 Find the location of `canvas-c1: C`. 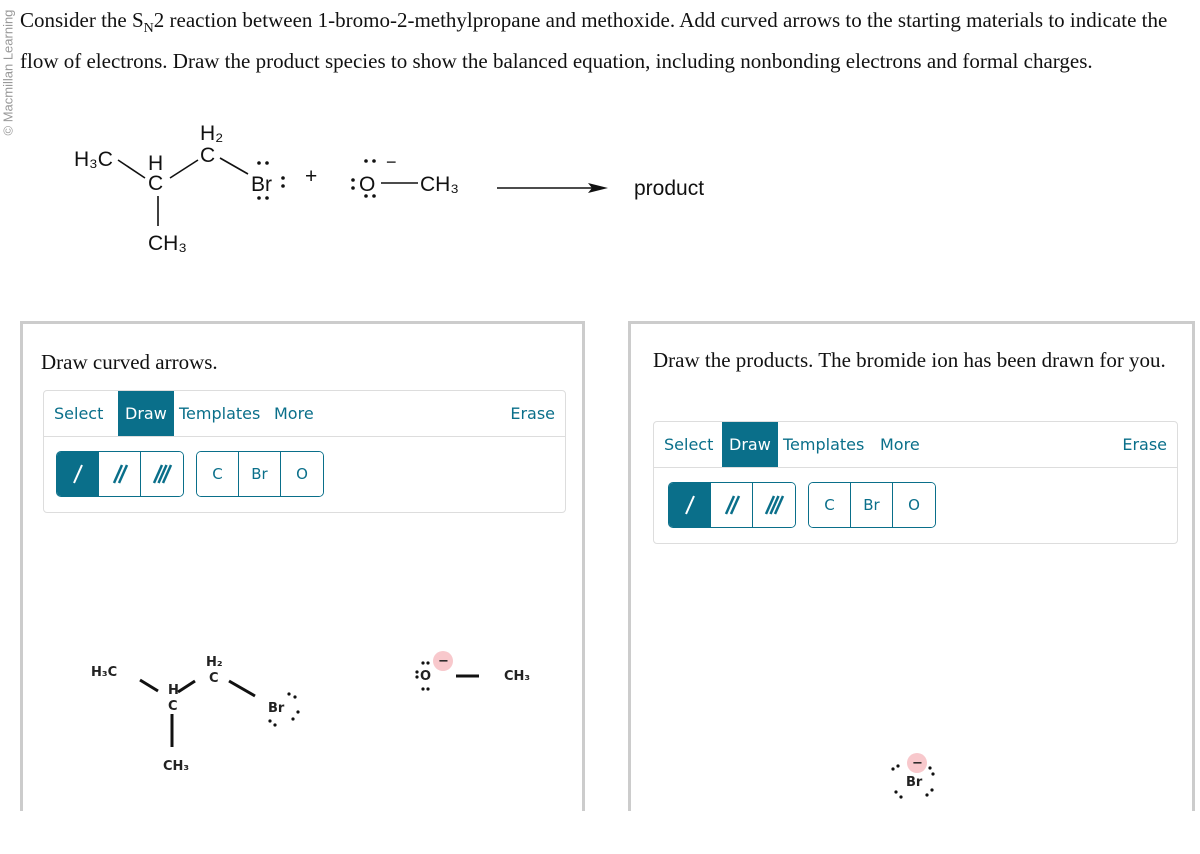

canvas-c1: C is located at coordinates (173, 706).